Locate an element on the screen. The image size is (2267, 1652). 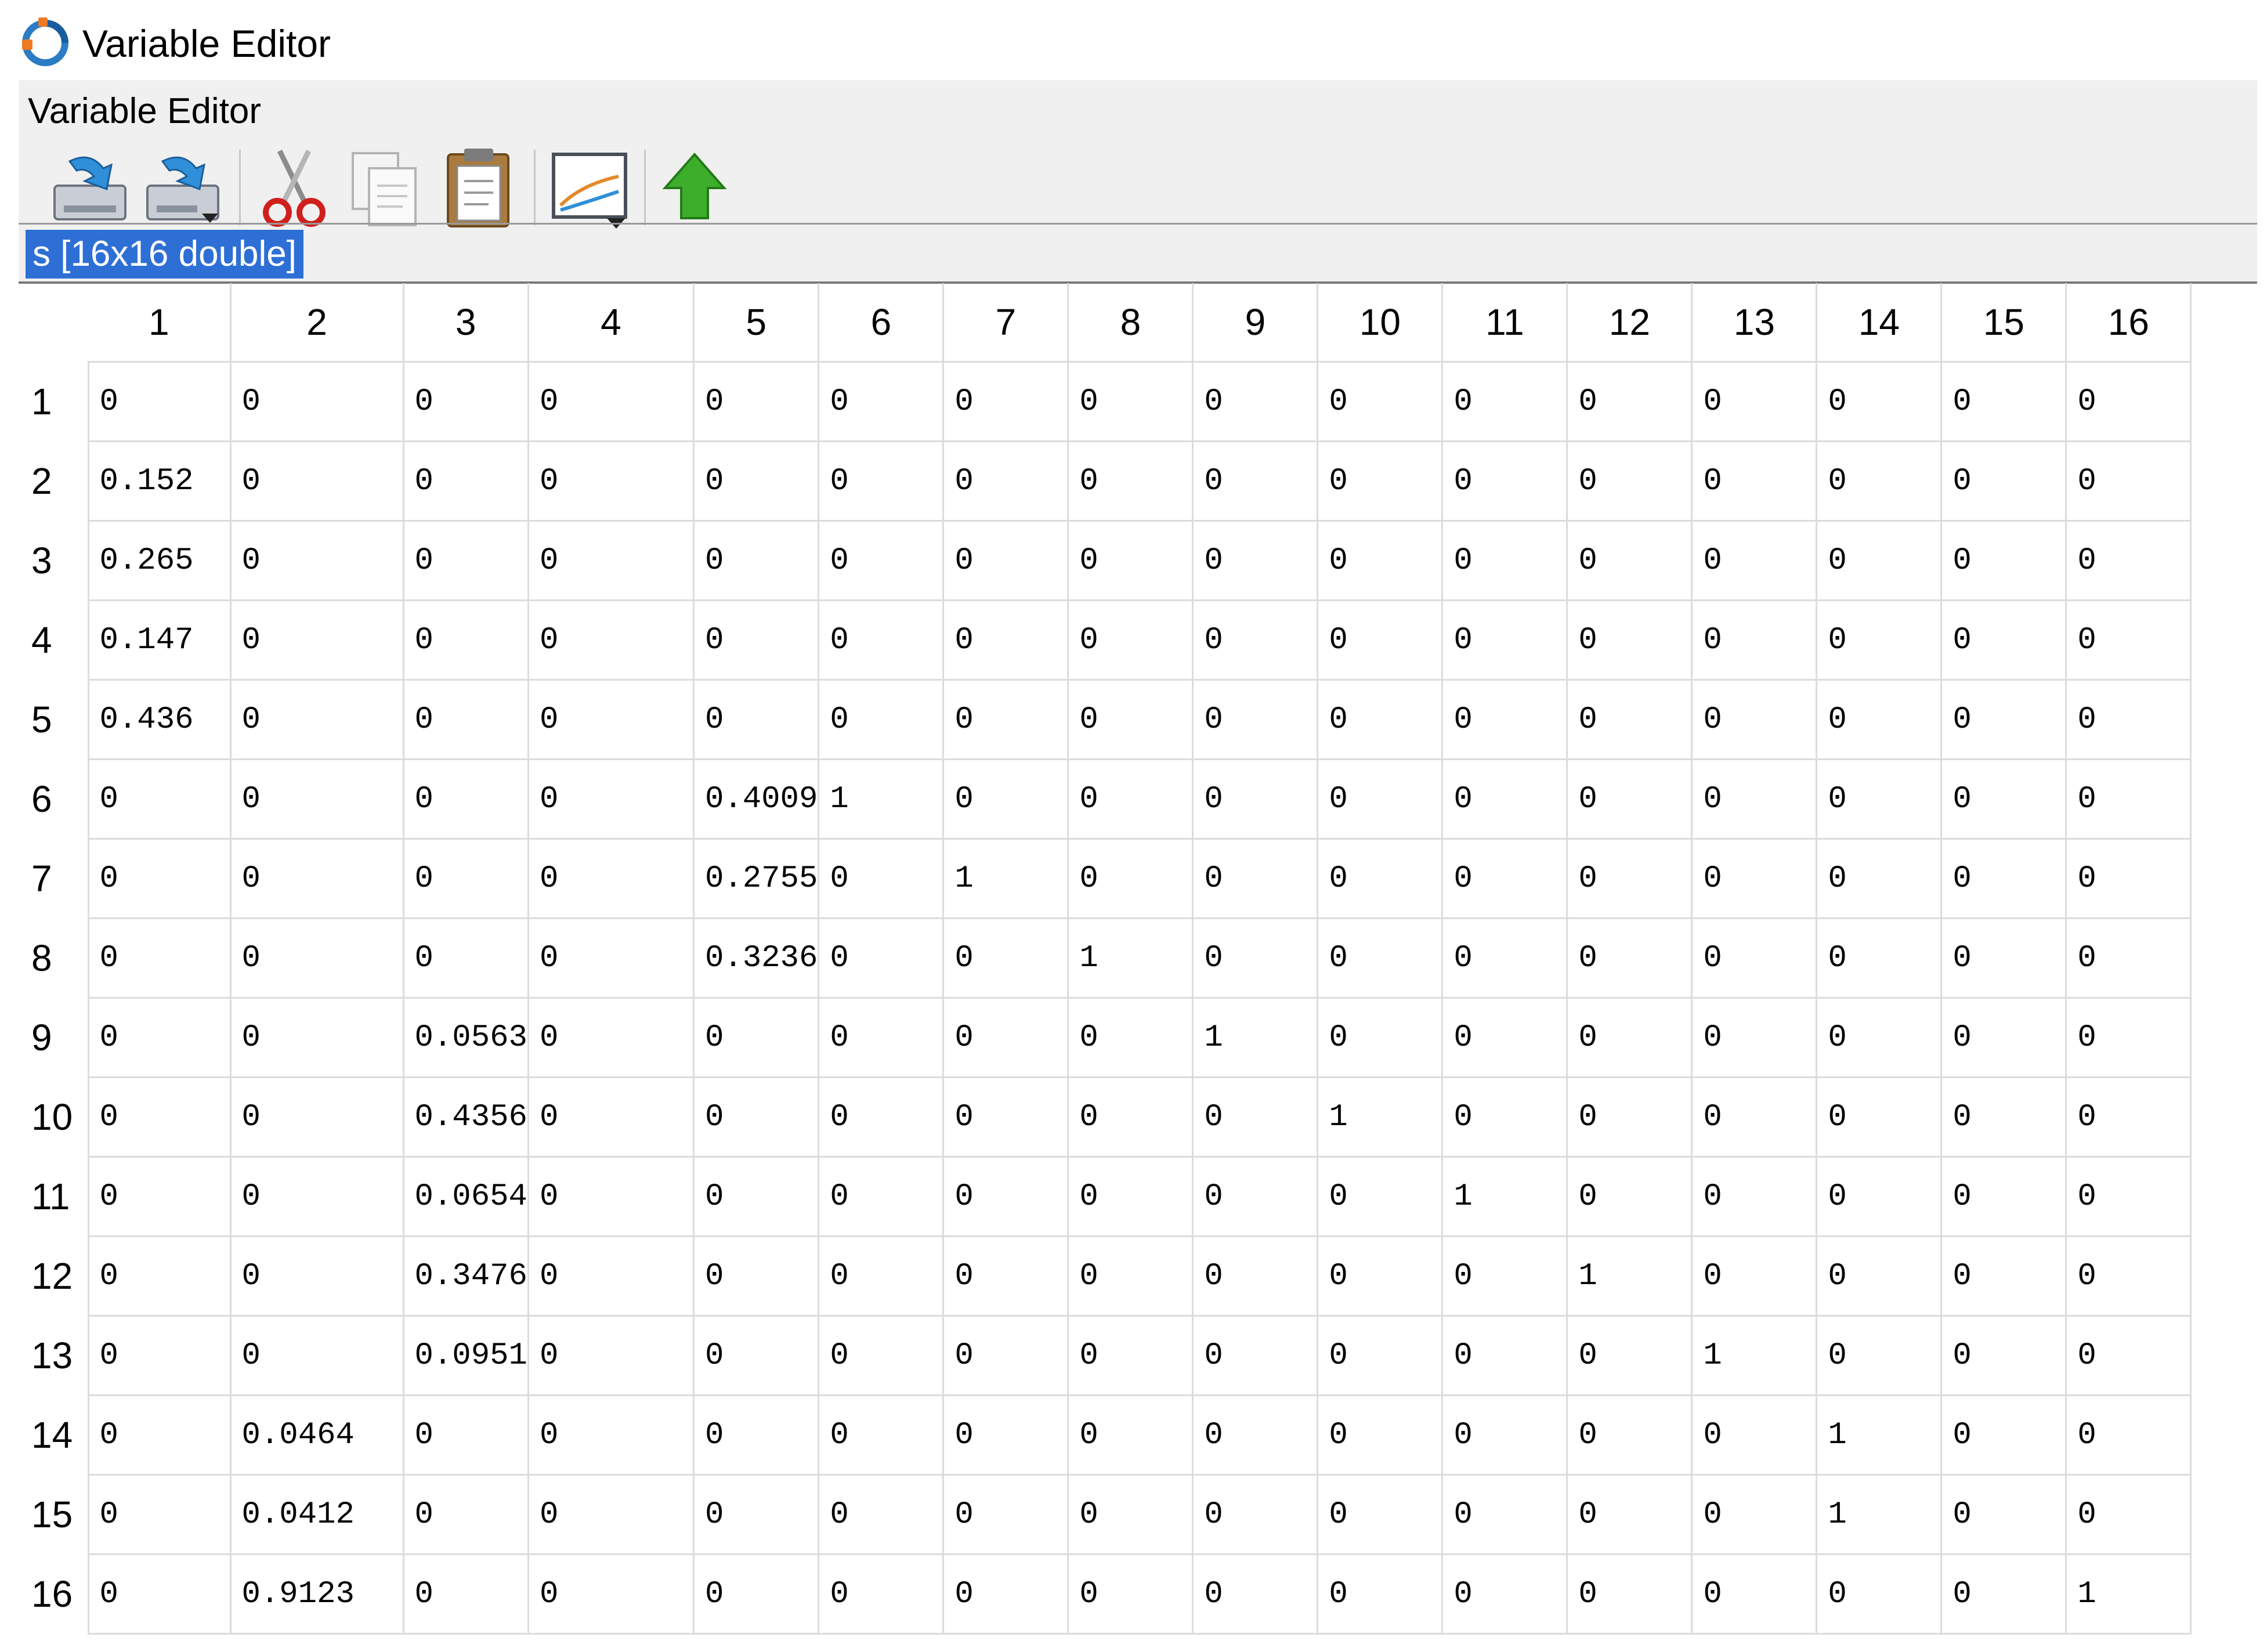
grid-cell: 0.0412 is located at coordinates (317, 1514).